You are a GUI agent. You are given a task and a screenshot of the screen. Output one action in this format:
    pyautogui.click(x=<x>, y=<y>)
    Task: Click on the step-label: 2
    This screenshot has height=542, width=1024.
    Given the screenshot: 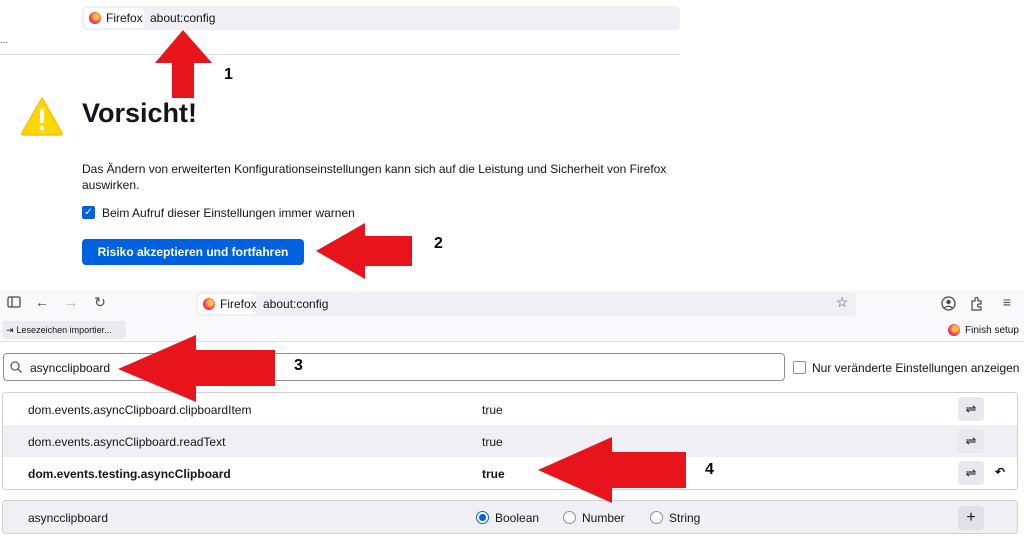 What is the action you would take?
    pyautogui.click(x=438, y=243)
    